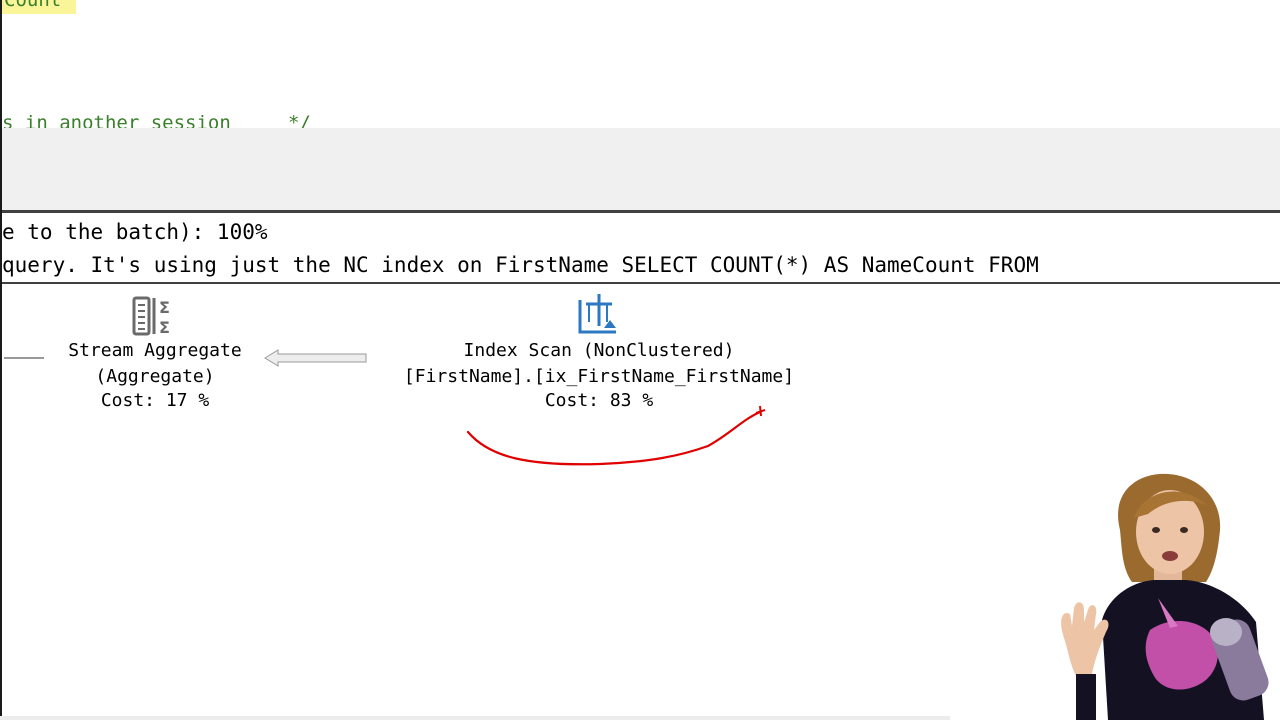 The width and height of the screenshot is (1280, 720). I want to click on stream-aggregate-icon: Σ Σ, so click(151, 316).